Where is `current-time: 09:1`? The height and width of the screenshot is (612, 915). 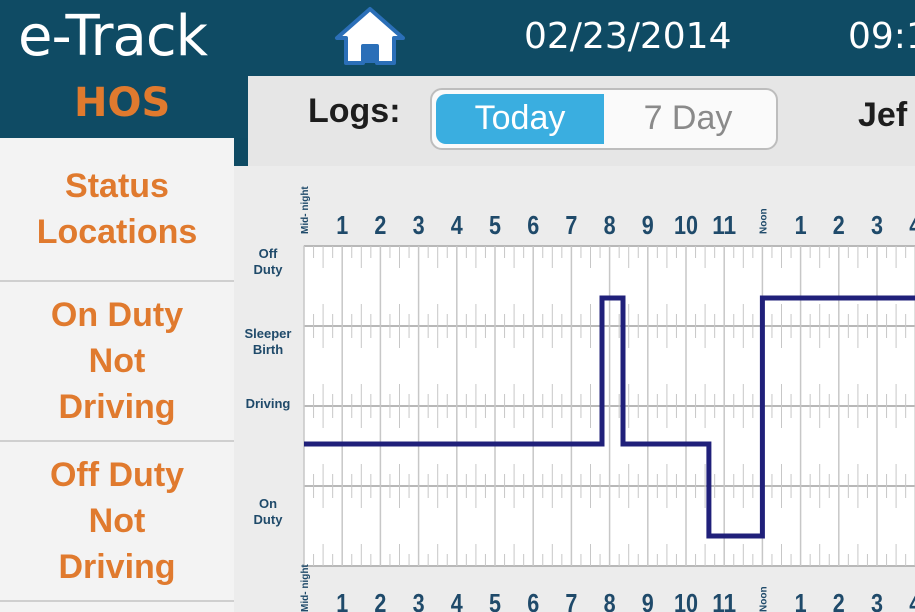 current-time: 09:1 is located at coordinates (881, 36).